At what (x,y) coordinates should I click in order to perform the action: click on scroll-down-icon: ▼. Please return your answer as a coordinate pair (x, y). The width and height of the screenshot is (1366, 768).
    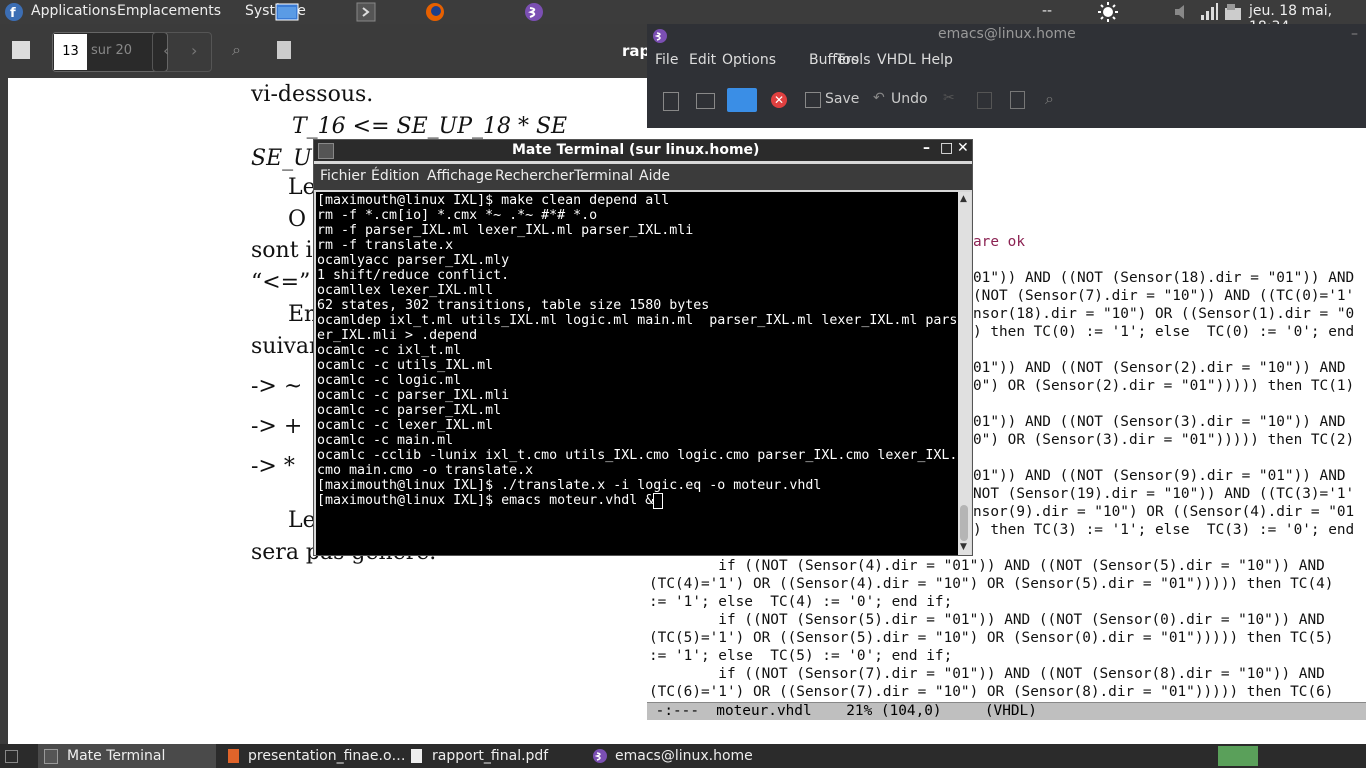
    Looking at the image, I should click on (963, 547).